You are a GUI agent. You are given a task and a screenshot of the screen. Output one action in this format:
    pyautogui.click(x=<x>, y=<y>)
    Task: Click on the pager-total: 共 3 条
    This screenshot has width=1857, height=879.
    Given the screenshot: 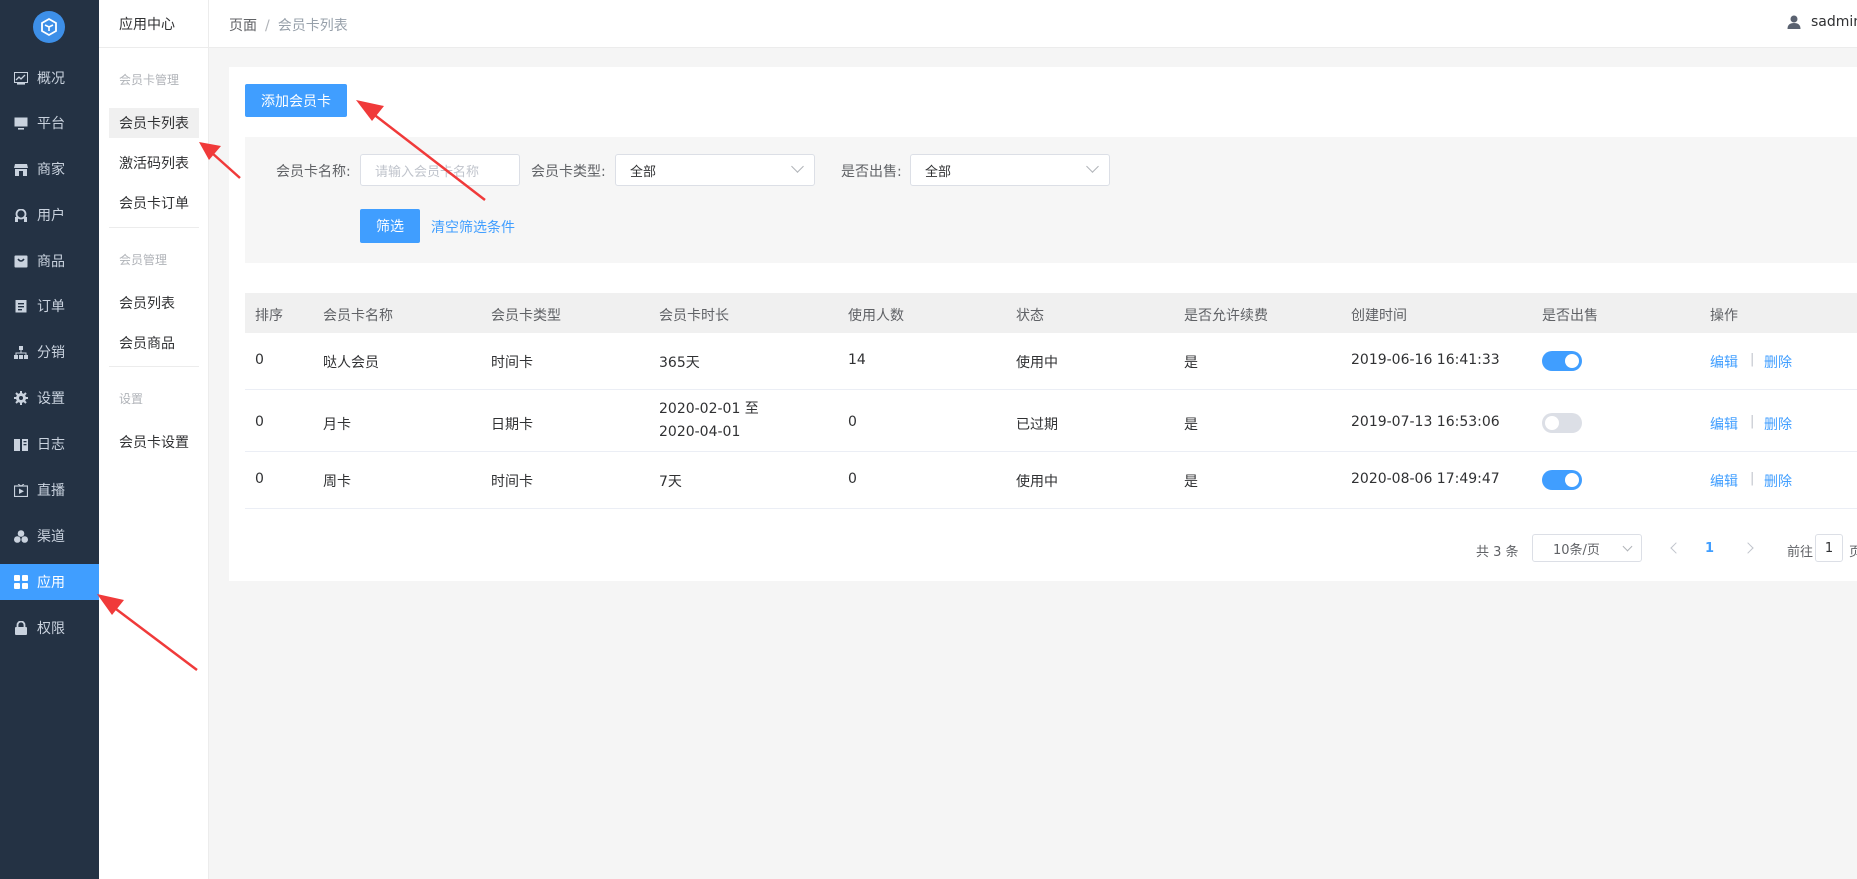 What is the action you would take?
    pyautogui.click(x=1497, y=552)
    